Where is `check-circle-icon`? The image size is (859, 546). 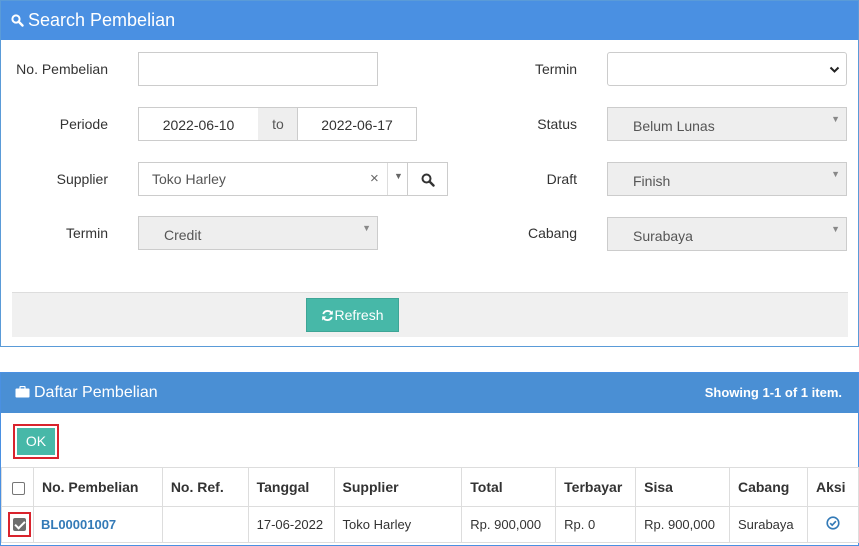 check-circle-icon is located at coordinates (833, 524).